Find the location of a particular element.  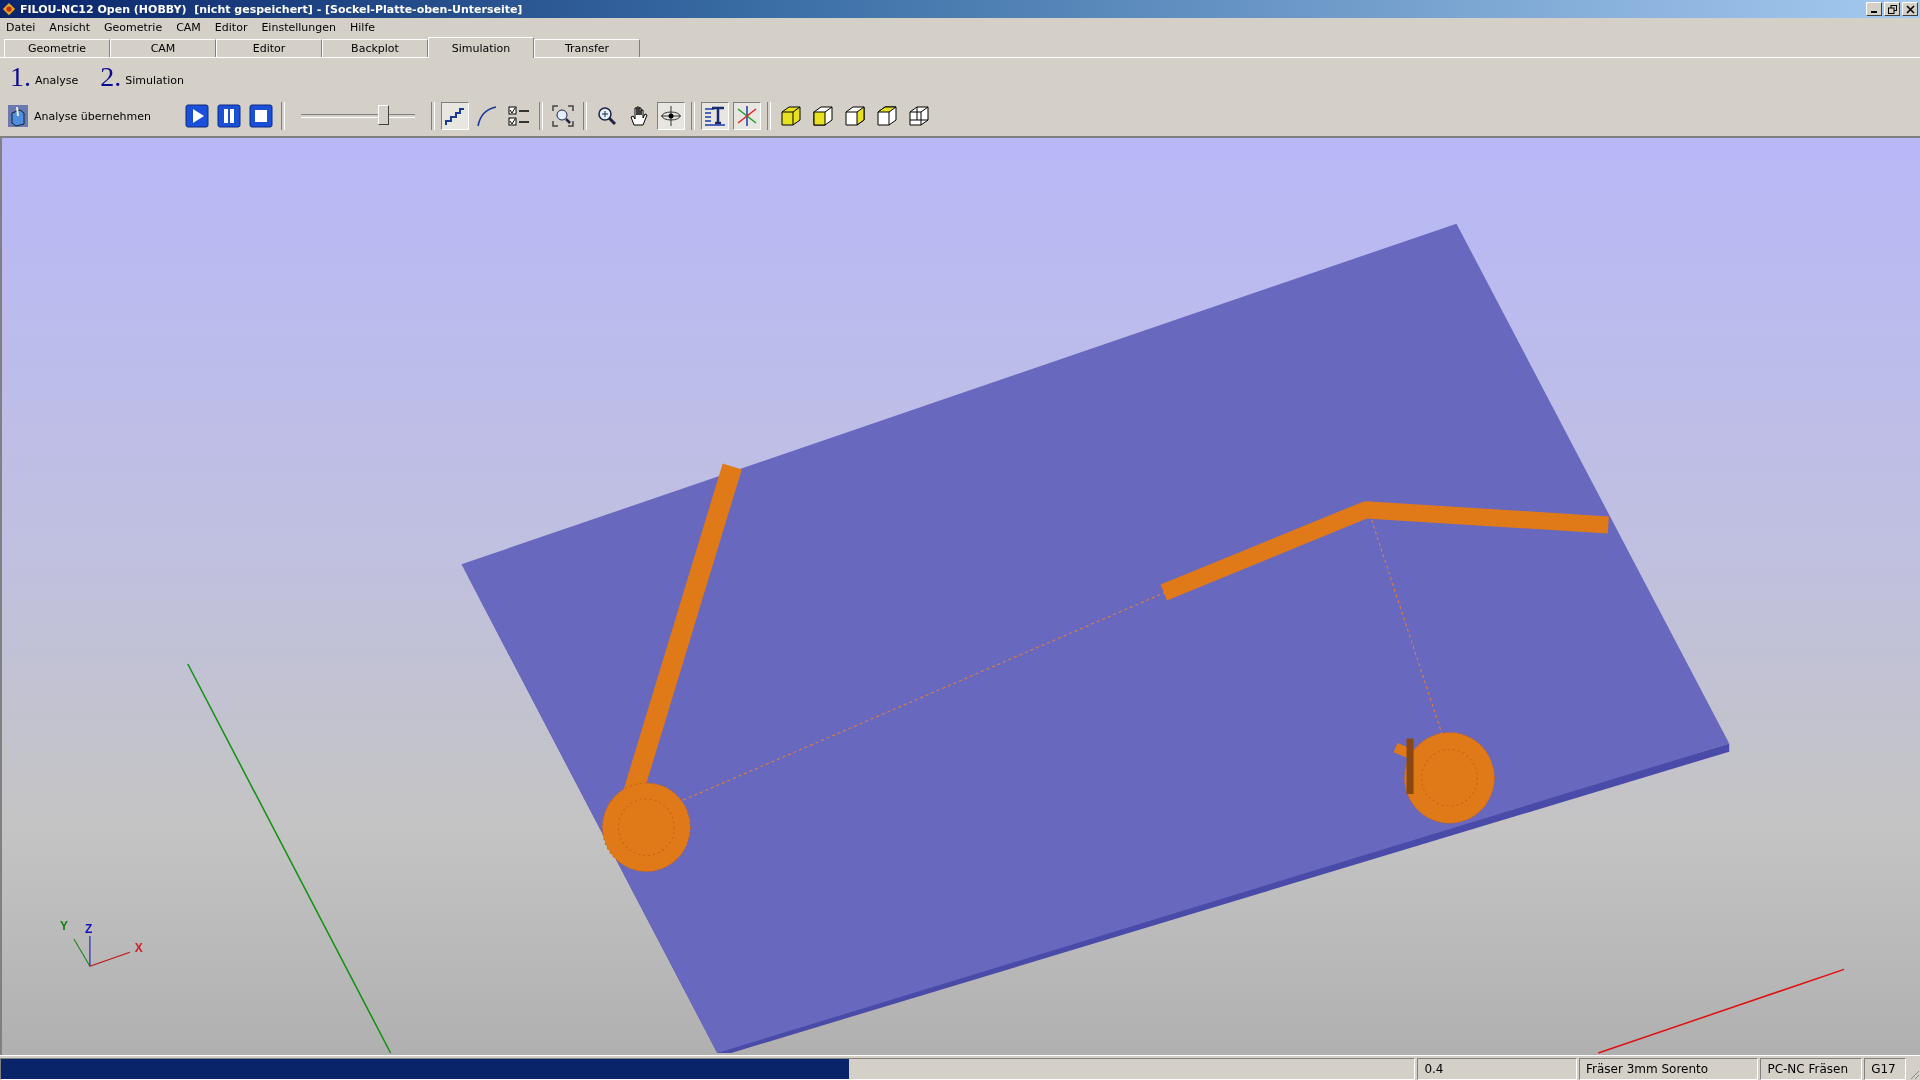

cube-icon is located at coordinates (791, 116).